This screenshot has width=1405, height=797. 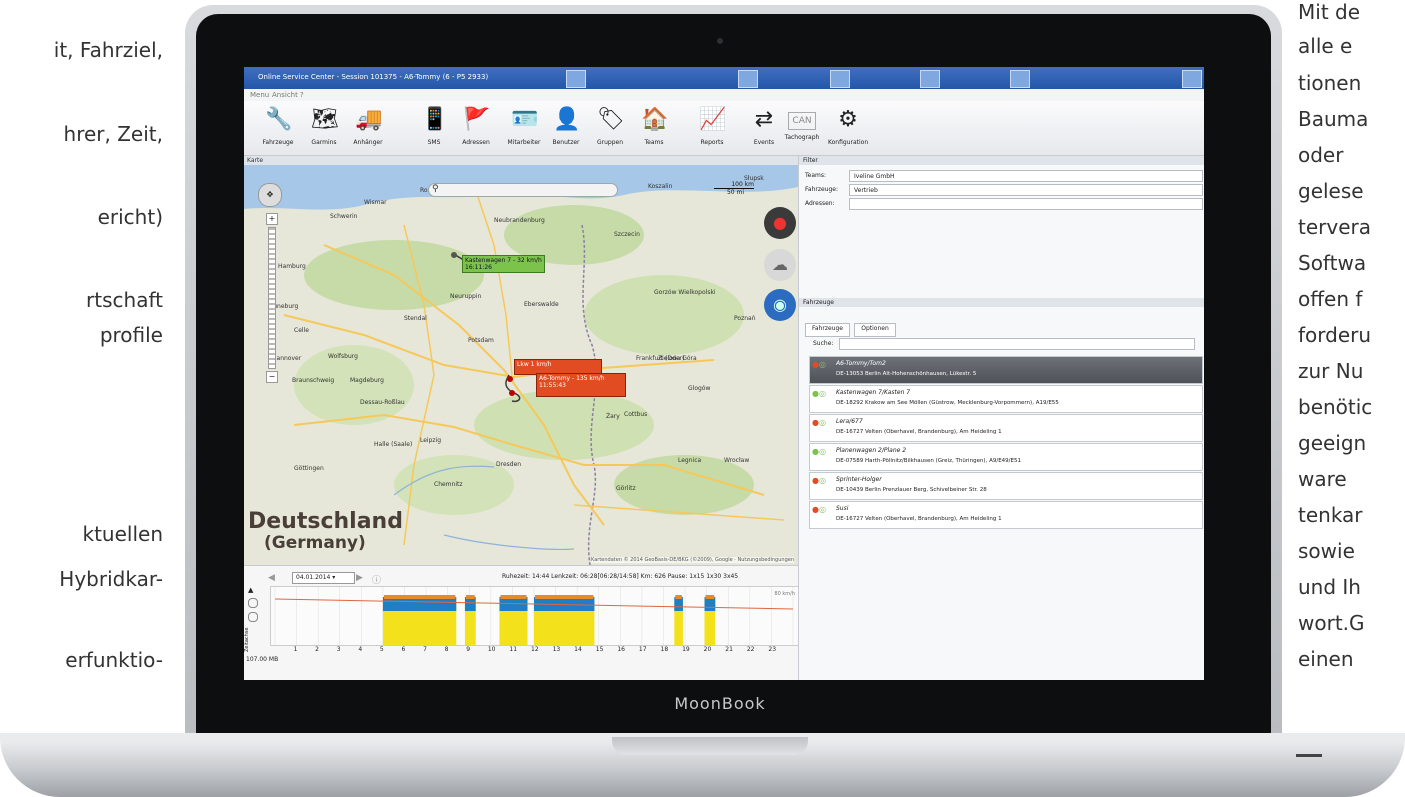 What do you see at coordinates (713, 119) in the screenshot?
I see `report-icon: 📈` at bounding box center [713, 119].